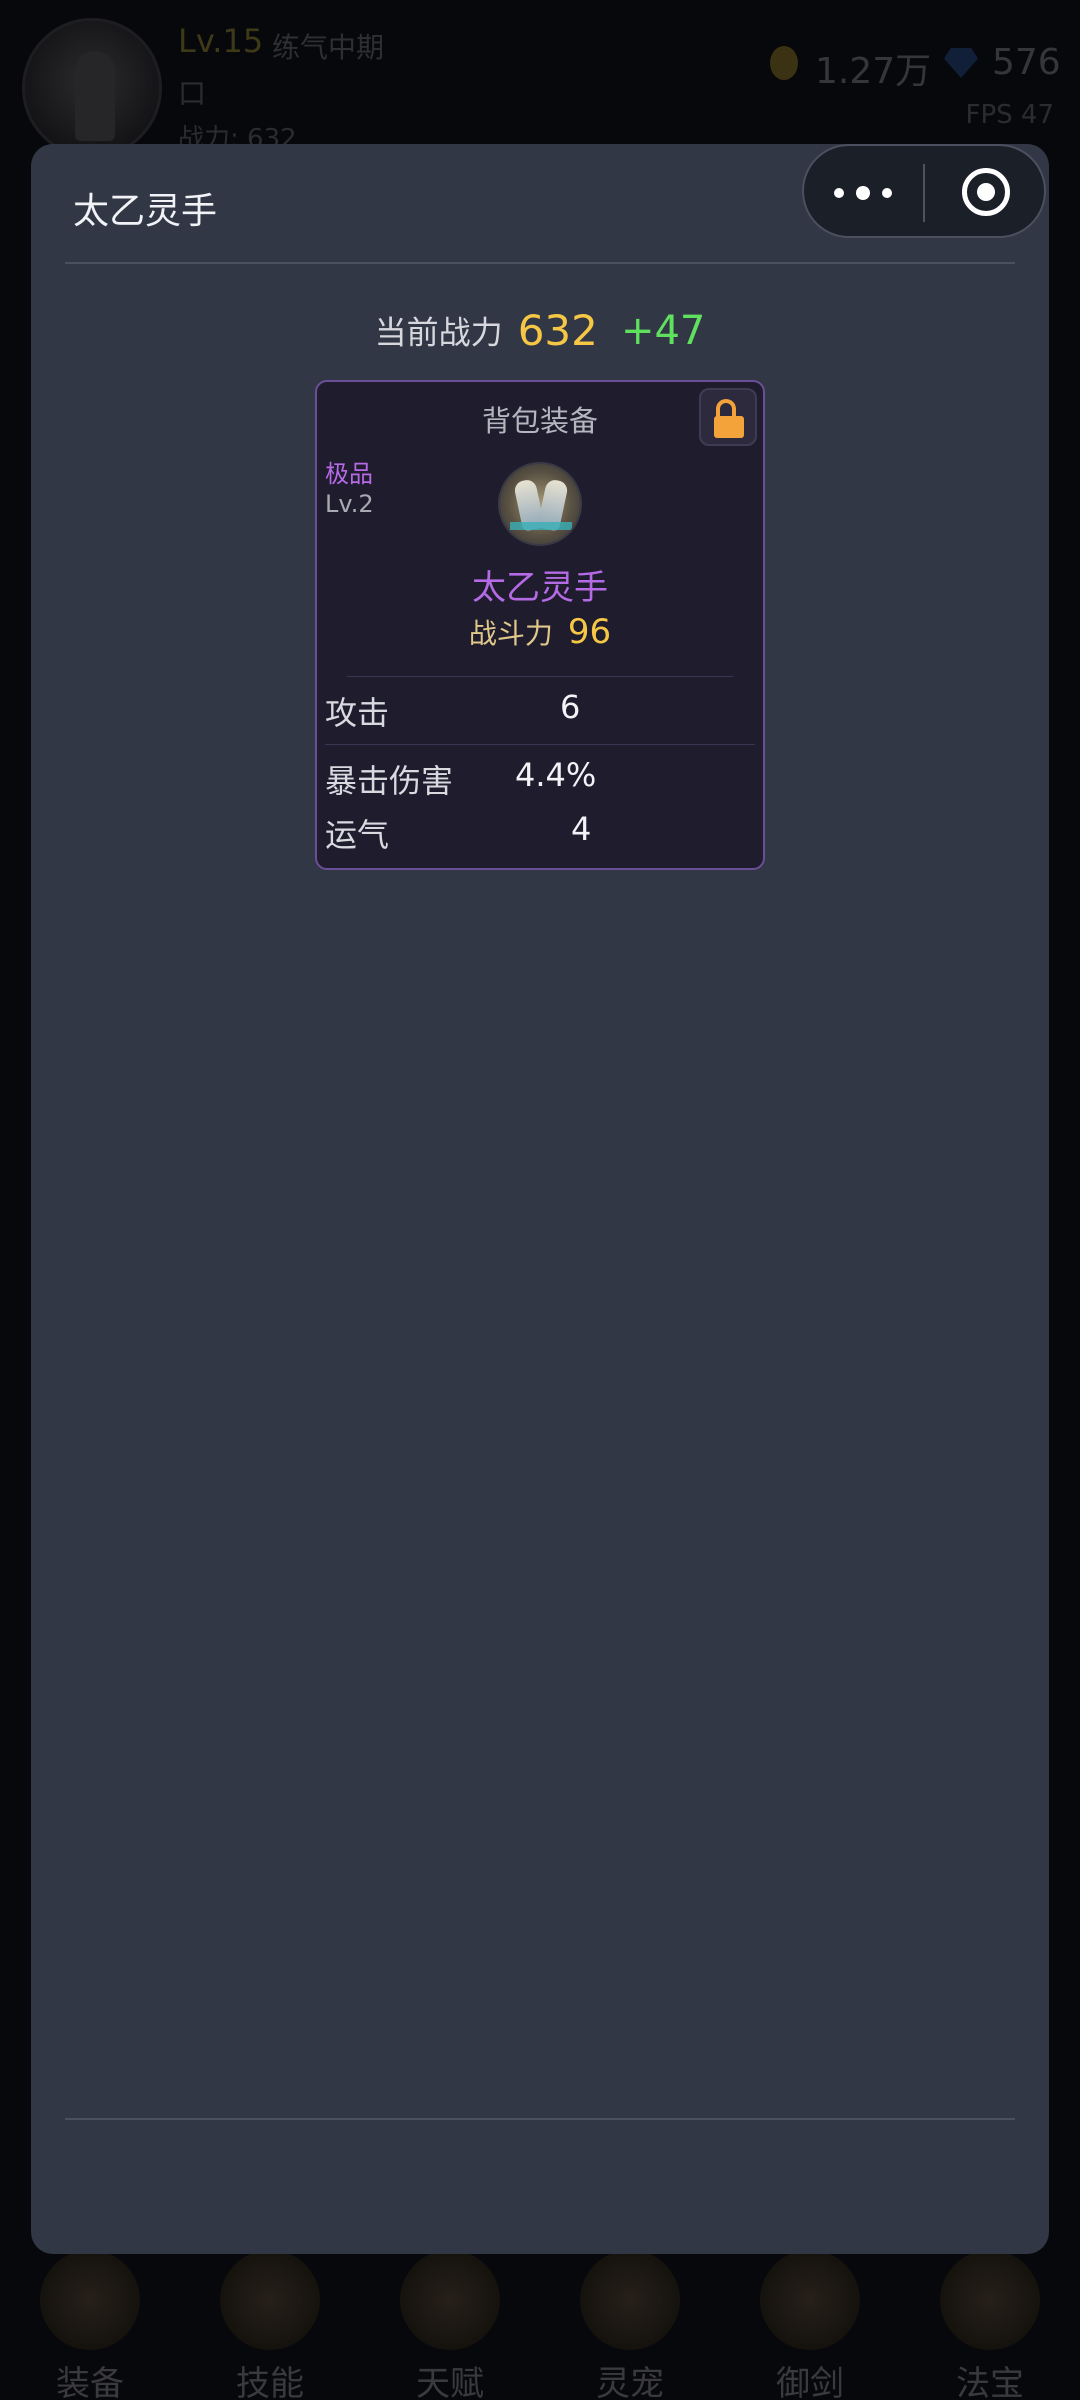 Image resolution: width=1080 pixels, height=2400 pixels. I want to click on modal-title: 太乙灵手, so click(145, 211).